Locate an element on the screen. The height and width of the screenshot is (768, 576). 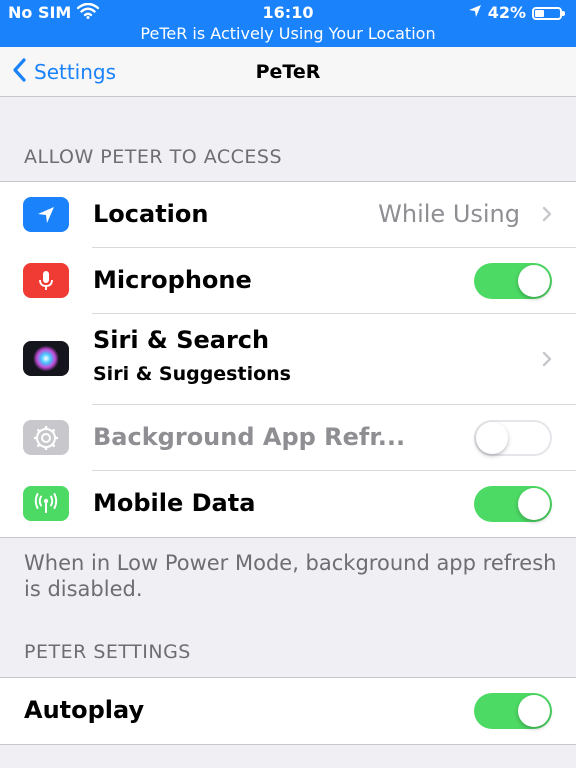
autoplay-toggle is located at coordinates (513, 711).